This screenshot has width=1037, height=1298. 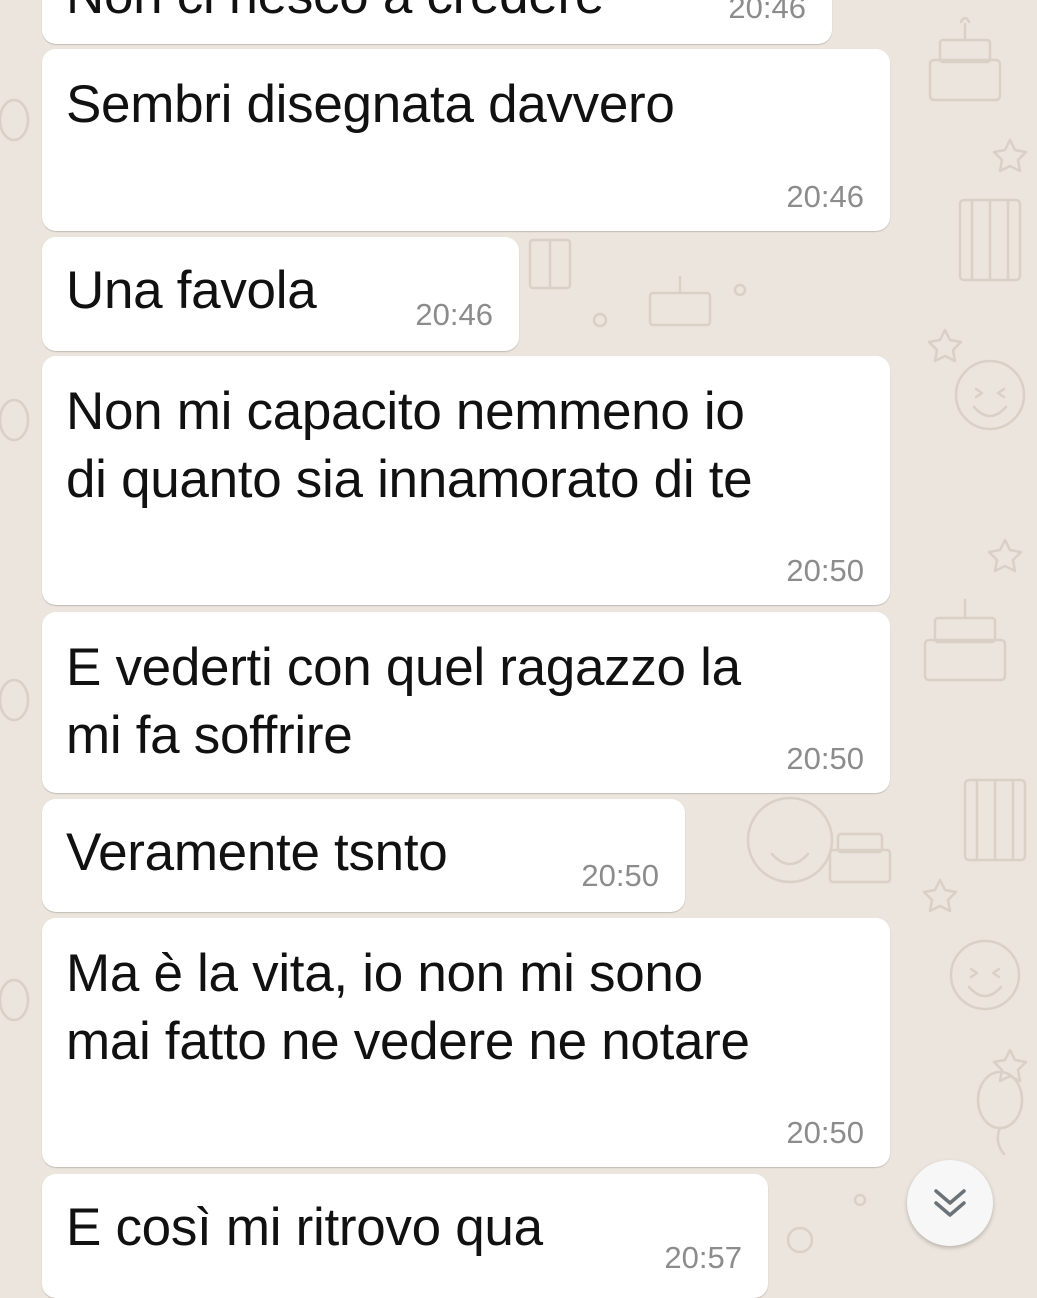 What do you see at coordinates (335, 15) in the screenshot?
I see `message-text: Non ci riesco a credere` at bounding box center [335, 15].